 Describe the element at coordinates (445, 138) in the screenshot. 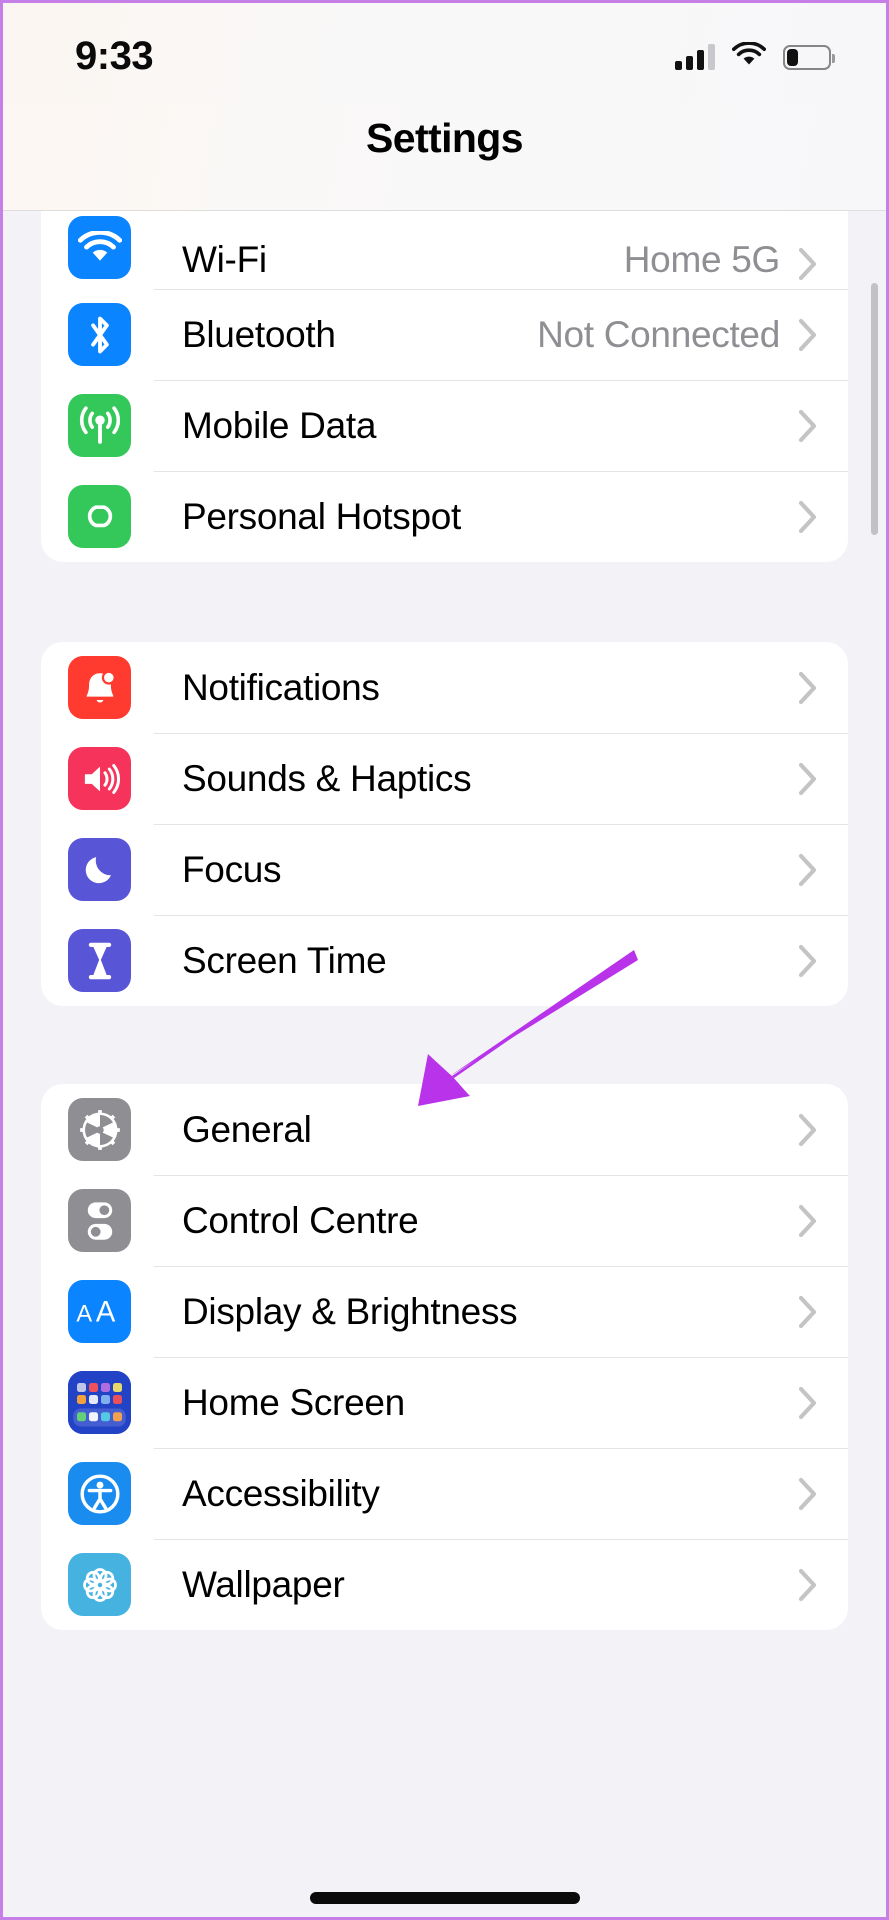

I see `page-title: Settings` at that location.